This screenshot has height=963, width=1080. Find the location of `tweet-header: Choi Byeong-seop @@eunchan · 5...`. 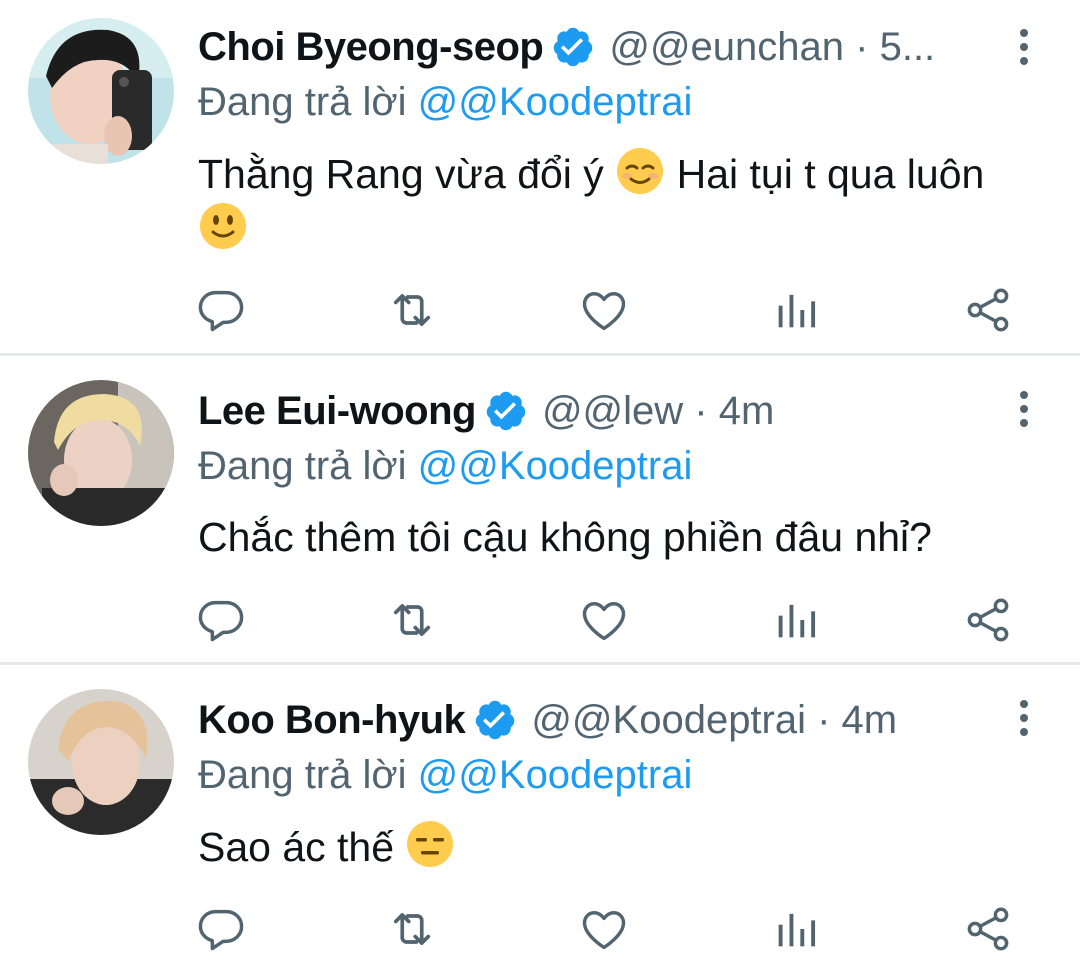

tweet-header: Choi Byeong-seop @@eunchan · 5... is located at coordinates (599, 47).